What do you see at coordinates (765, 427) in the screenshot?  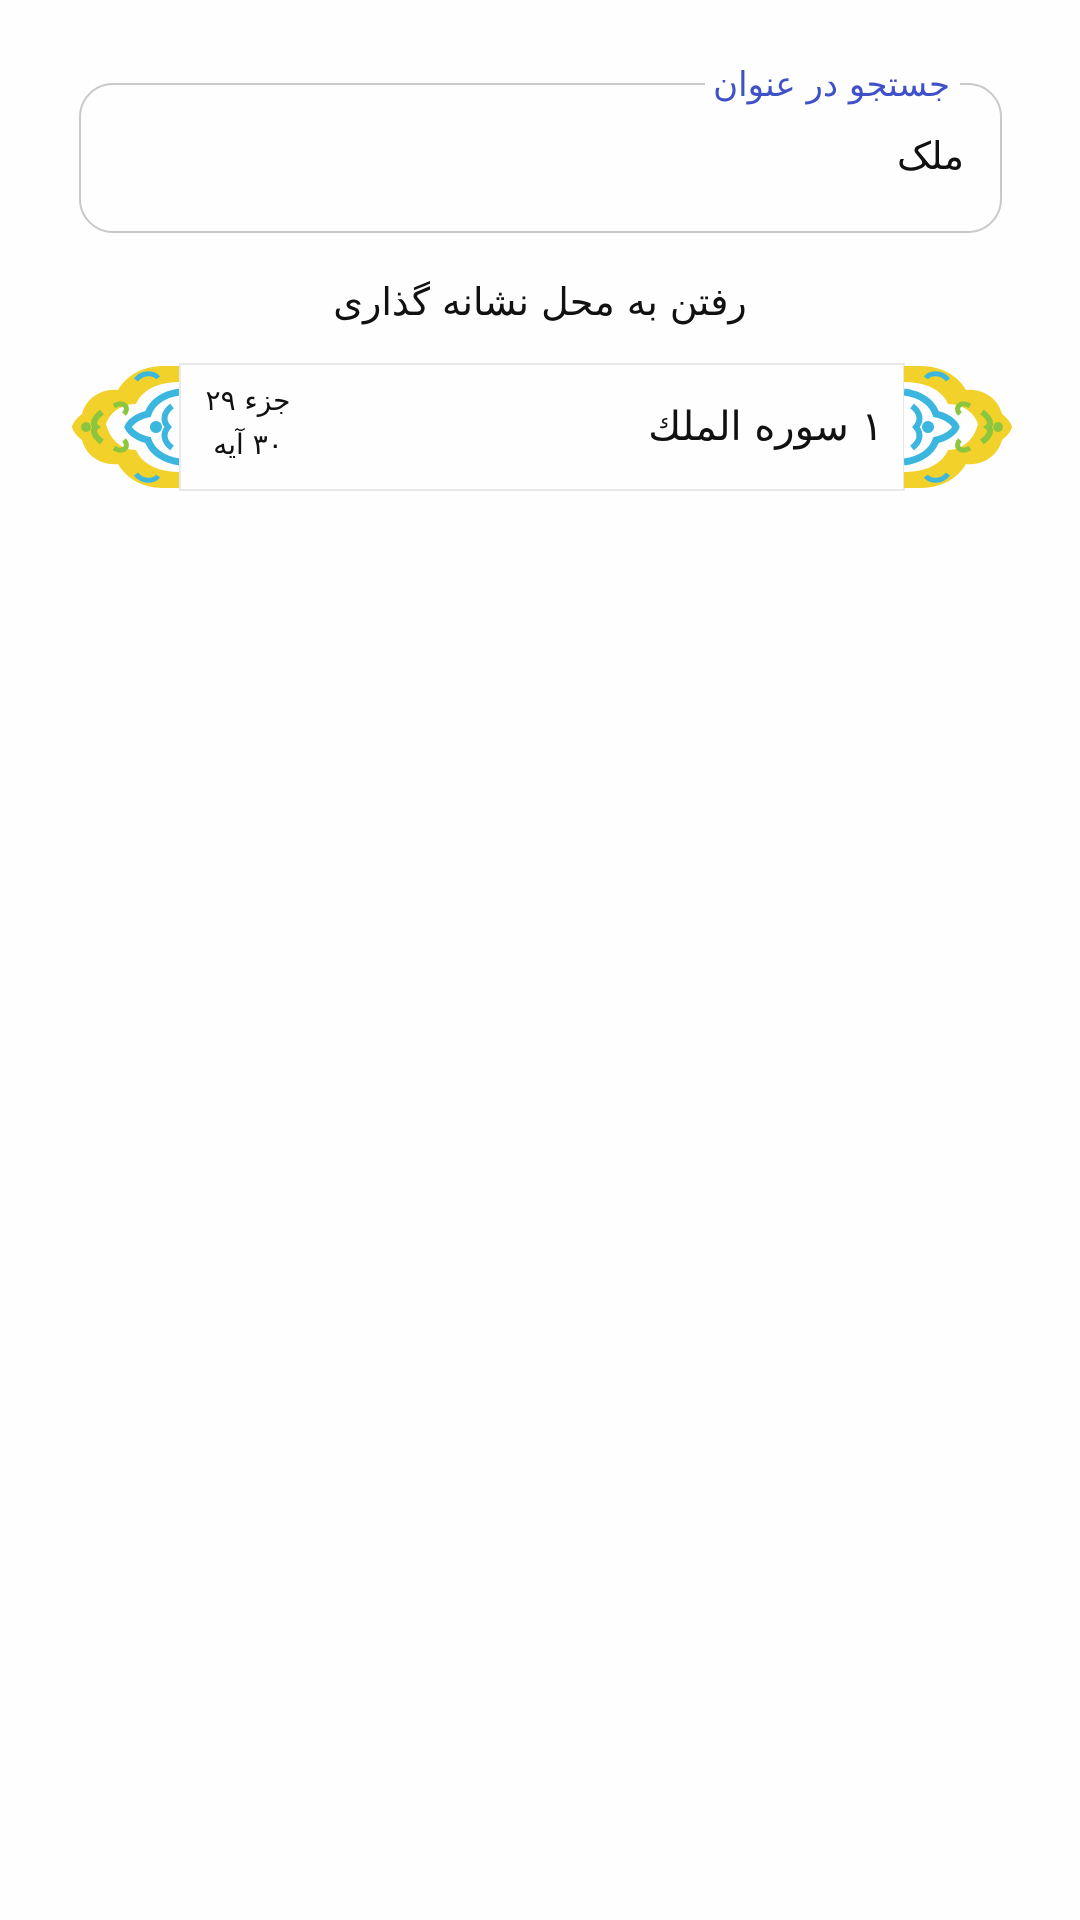 I see `surah-title: ۱ سوره الملك` at bounding box center [765, 427].